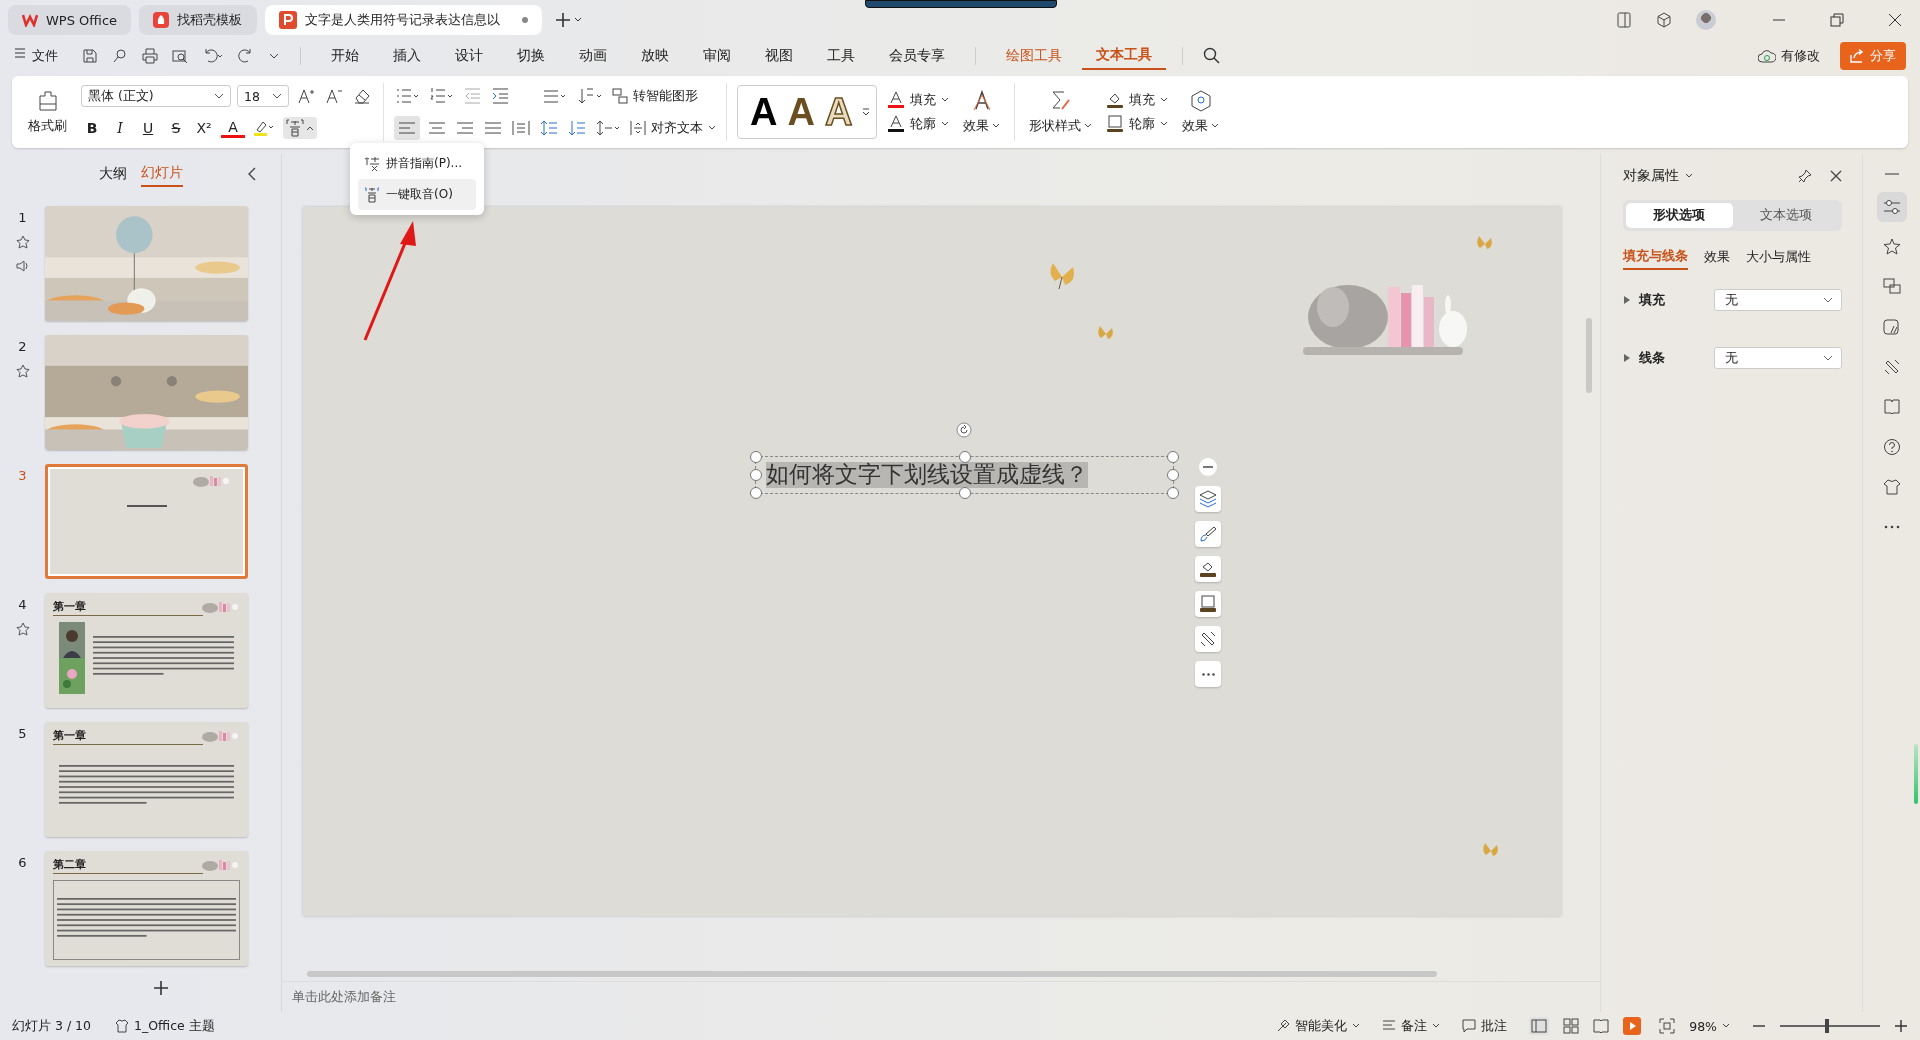 This screenshot has height=1040, width=1920. What do you see at coordinates (917, 56) in the screenshot?
I see `ribbon-tab: 会员专享` at bounding box center [917, 56].